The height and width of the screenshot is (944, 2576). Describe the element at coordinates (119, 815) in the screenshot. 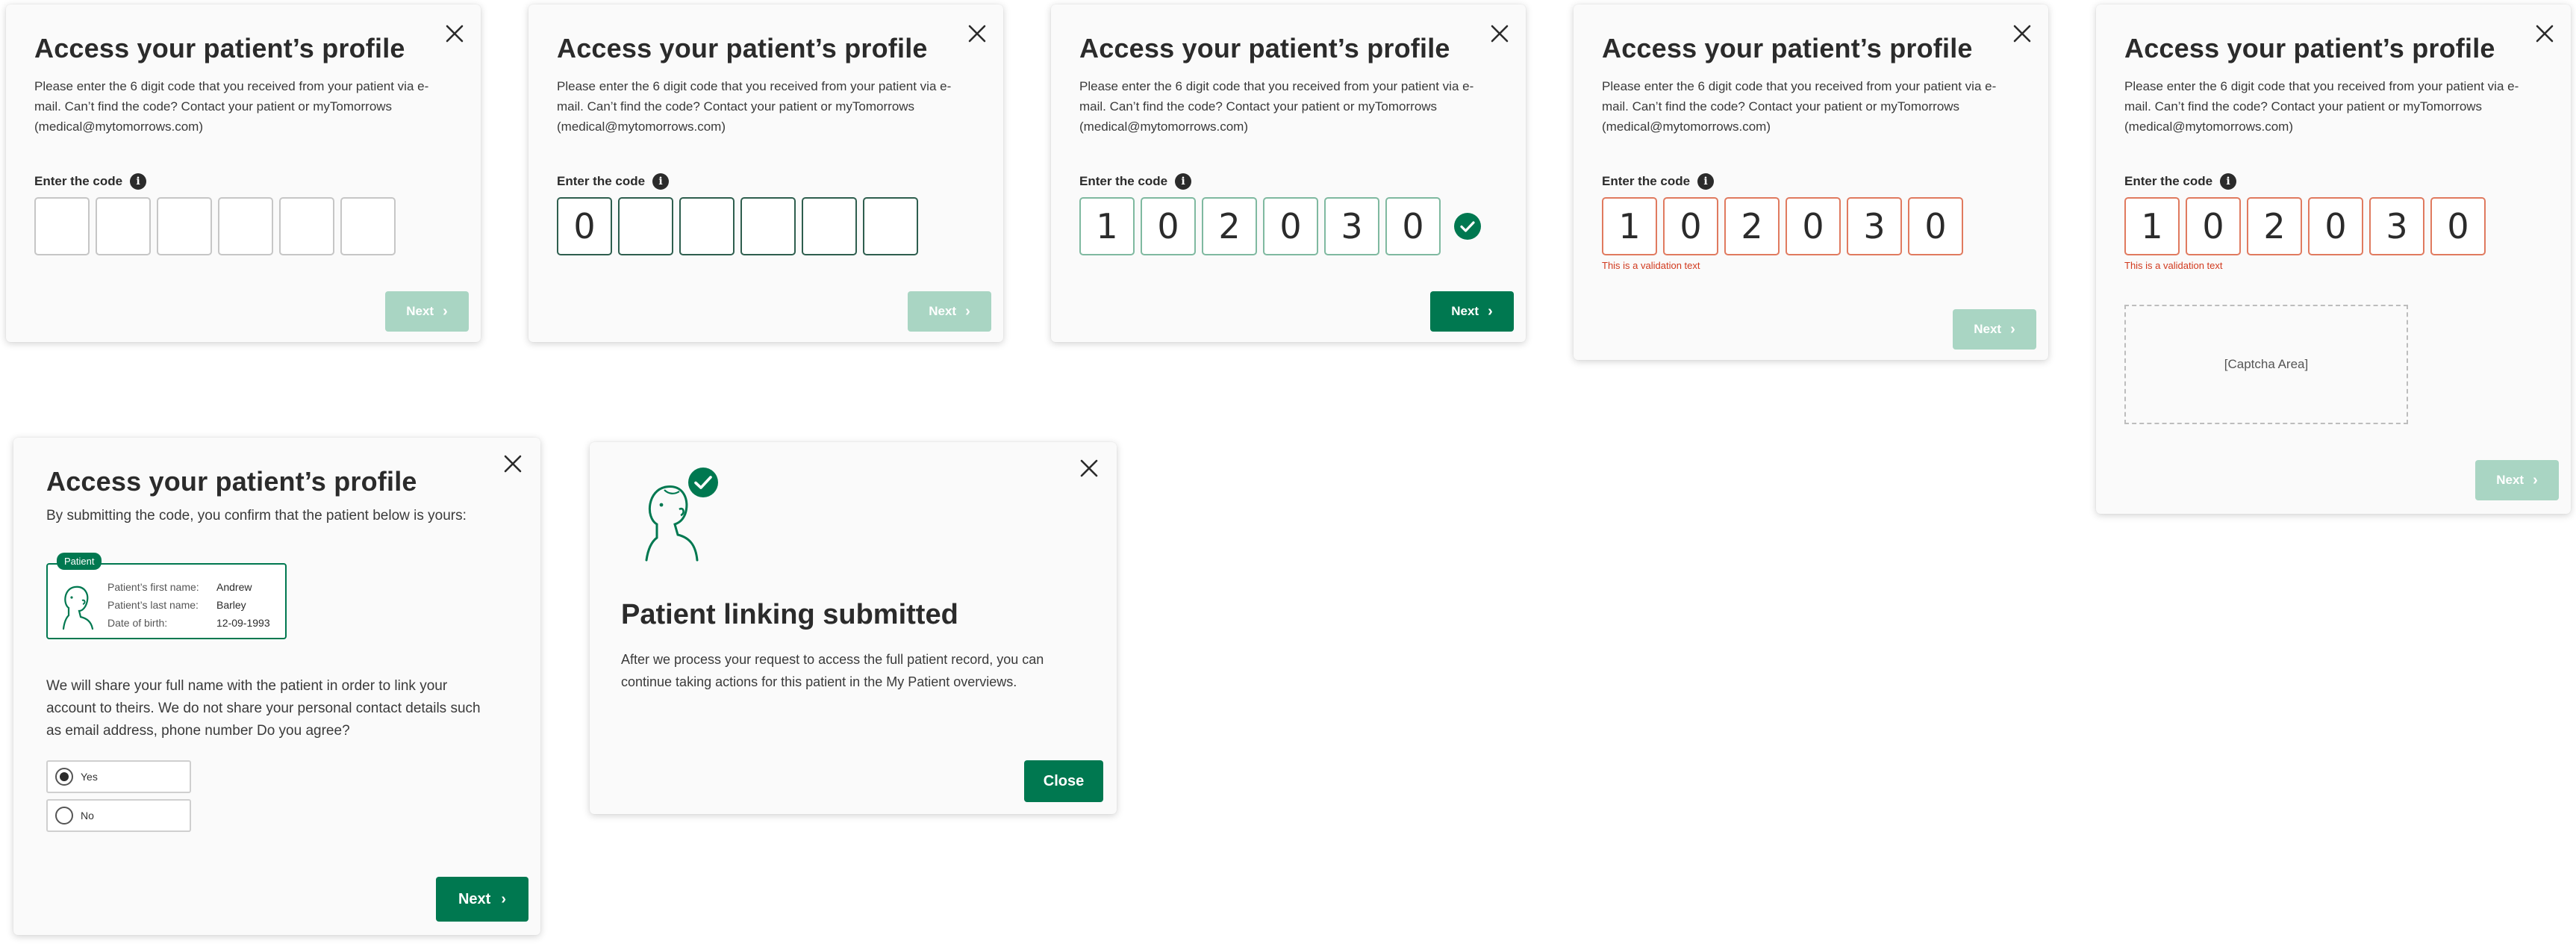

I see `radio-no: No` at that location.